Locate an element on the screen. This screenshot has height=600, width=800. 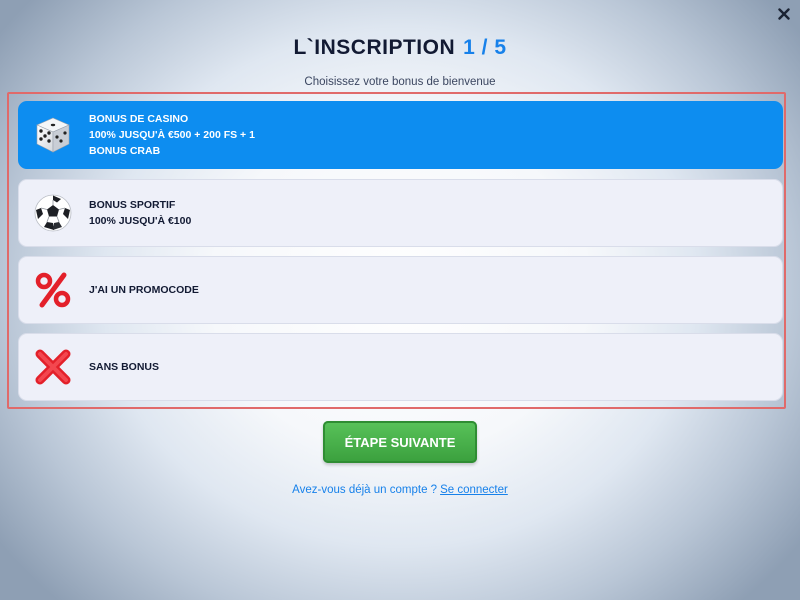
bonus-option-label: J'AI UN PROMOCODE is located at coordinates (144, 290).